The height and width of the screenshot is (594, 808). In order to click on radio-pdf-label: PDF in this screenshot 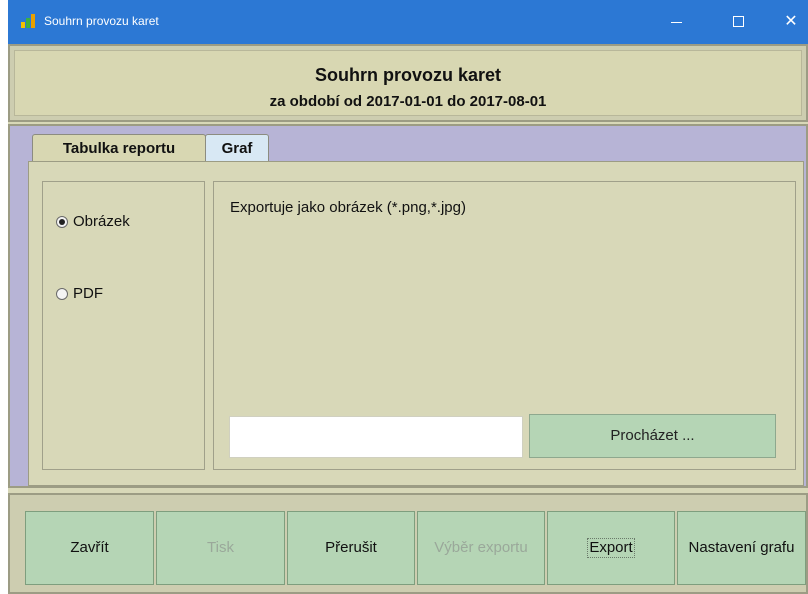, I will do `click(88, 293)`.